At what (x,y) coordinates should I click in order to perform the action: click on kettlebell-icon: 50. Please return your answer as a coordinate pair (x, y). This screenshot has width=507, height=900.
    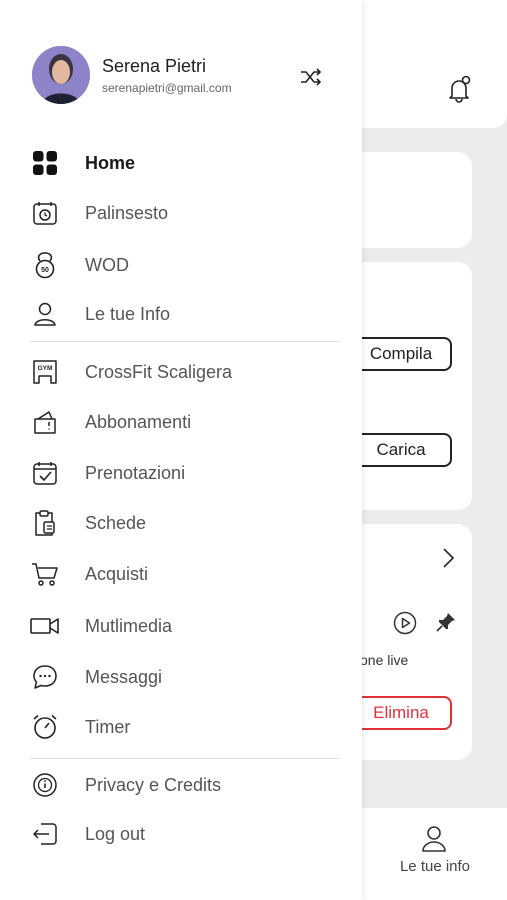
    Looking at the image, I should click on (45, 265).